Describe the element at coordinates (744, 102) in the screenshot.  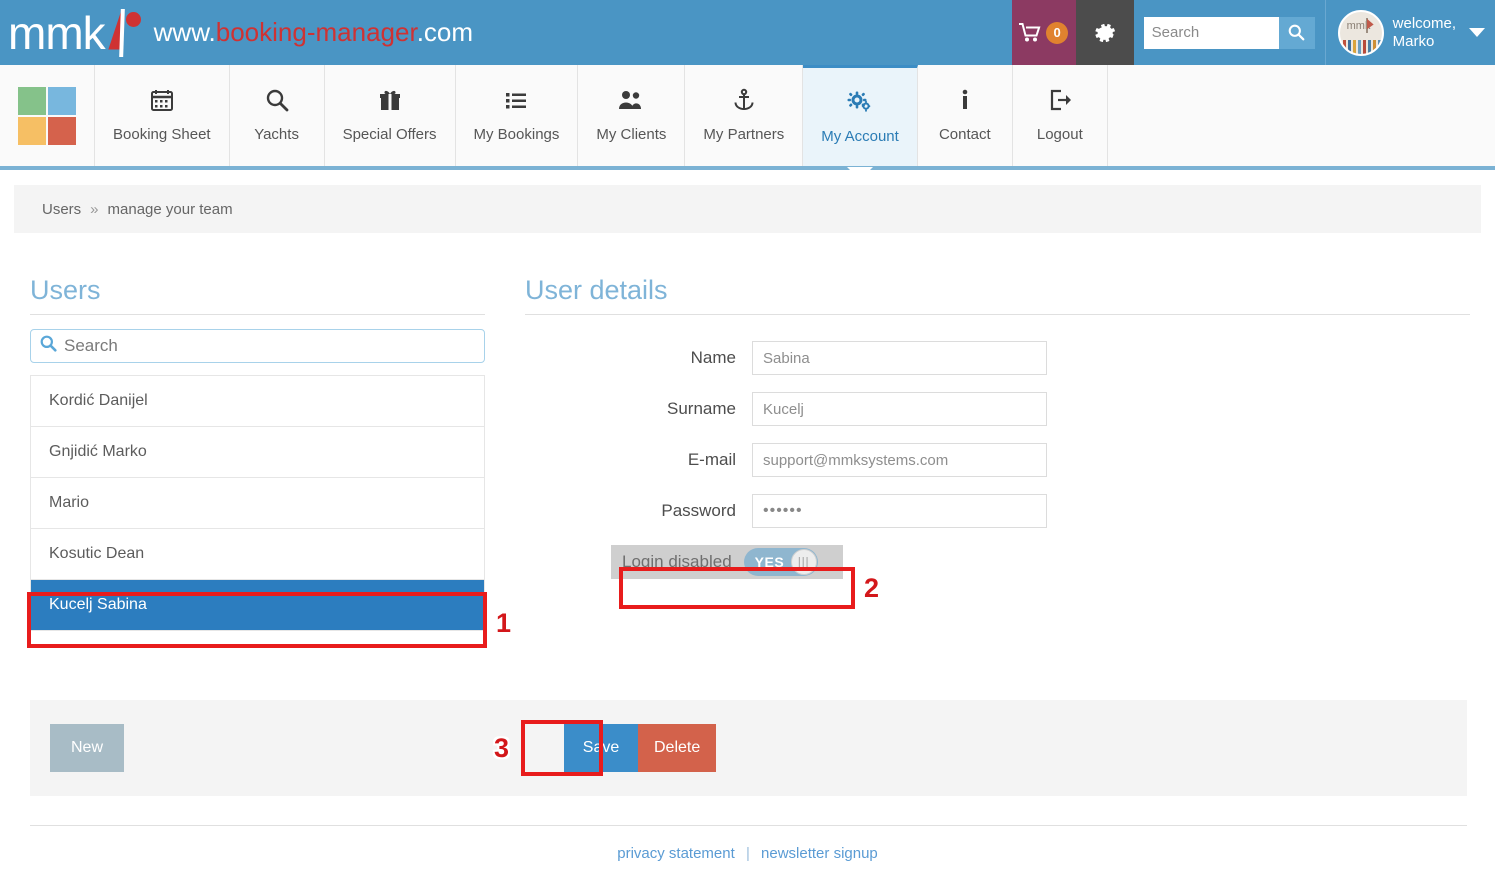
I see `anchor-icon` at that location.